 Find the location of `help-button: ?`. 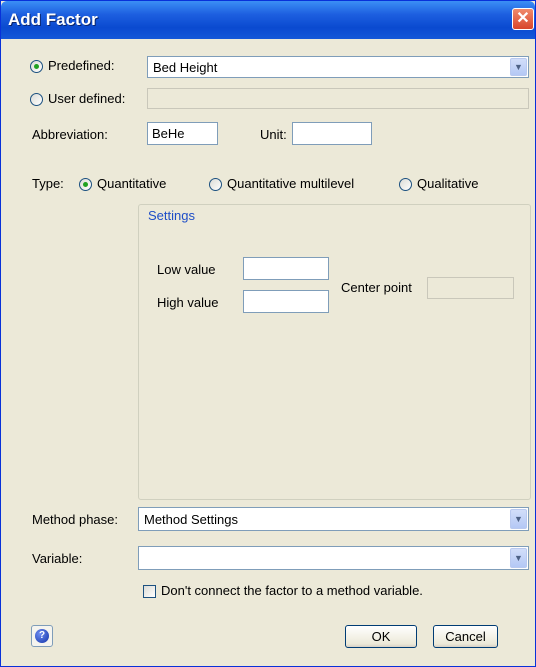

help-button: ? is located at coordinates (42, 636).